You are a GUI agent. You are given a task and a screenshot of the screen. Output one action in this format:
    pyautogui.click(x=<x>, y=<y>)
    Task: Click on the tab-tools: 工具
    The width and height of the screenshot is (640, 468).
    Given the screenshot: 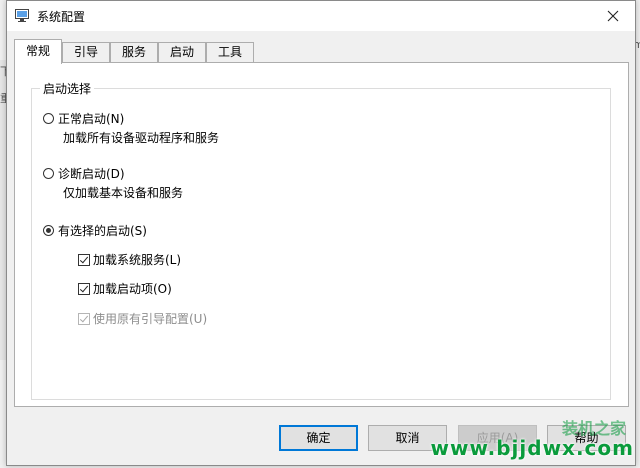 What is the action you would take?
    pyautogui.click(x=230, y=52)
    